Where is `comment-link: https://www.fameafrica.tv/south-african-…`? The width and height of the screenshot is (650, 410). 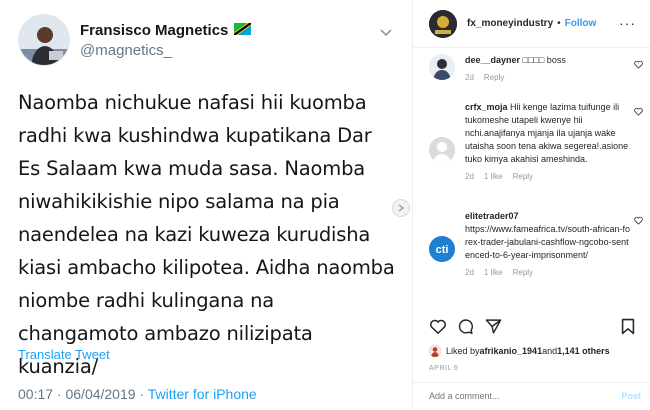 comment-link: https://www.fameafrica.tv/south-african-… is located at coordinates (547, 242).